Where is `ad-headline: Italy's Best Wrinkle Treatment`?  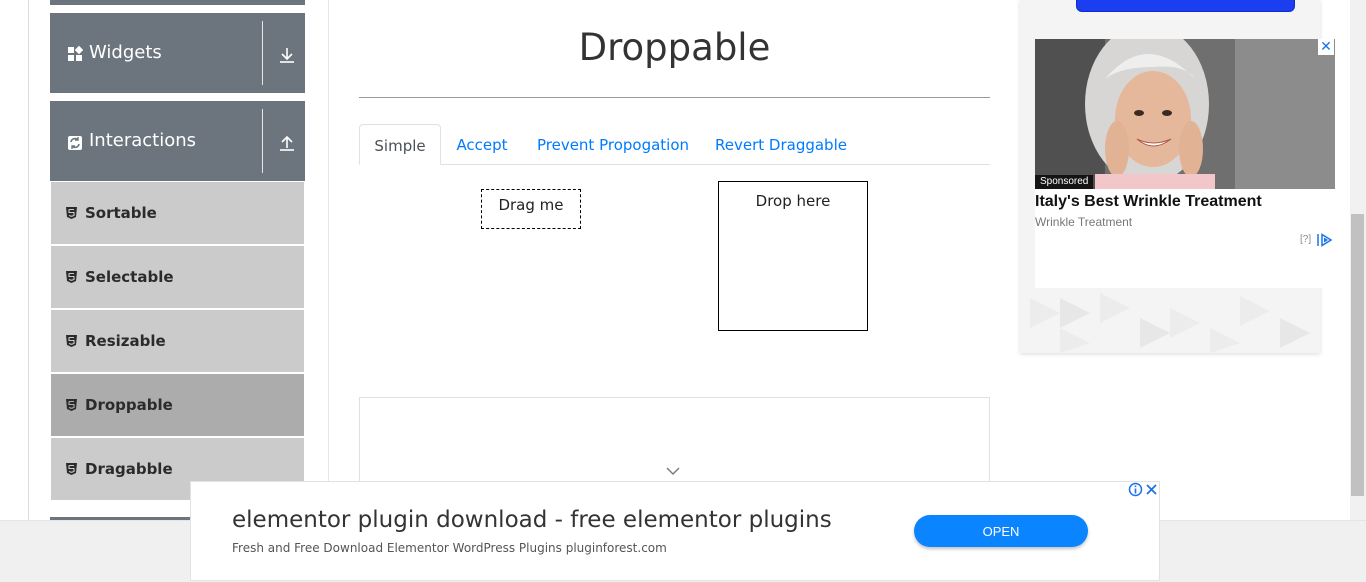
ad-headline: Italy's Best Wrinkle Treatment is located at coordinates (1148, 202).